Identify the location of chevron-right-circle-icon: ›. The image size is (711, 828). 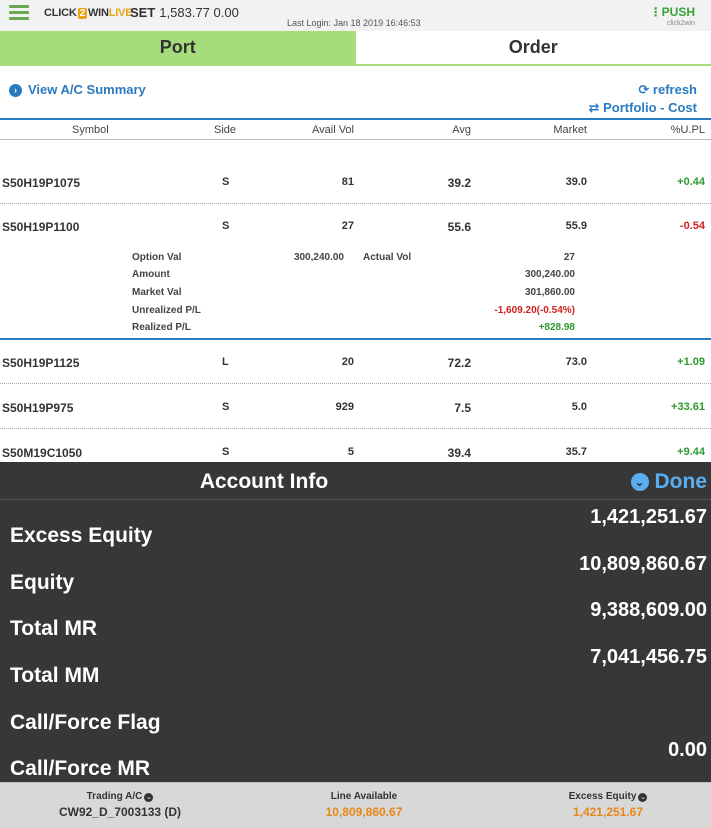
(15, 90).